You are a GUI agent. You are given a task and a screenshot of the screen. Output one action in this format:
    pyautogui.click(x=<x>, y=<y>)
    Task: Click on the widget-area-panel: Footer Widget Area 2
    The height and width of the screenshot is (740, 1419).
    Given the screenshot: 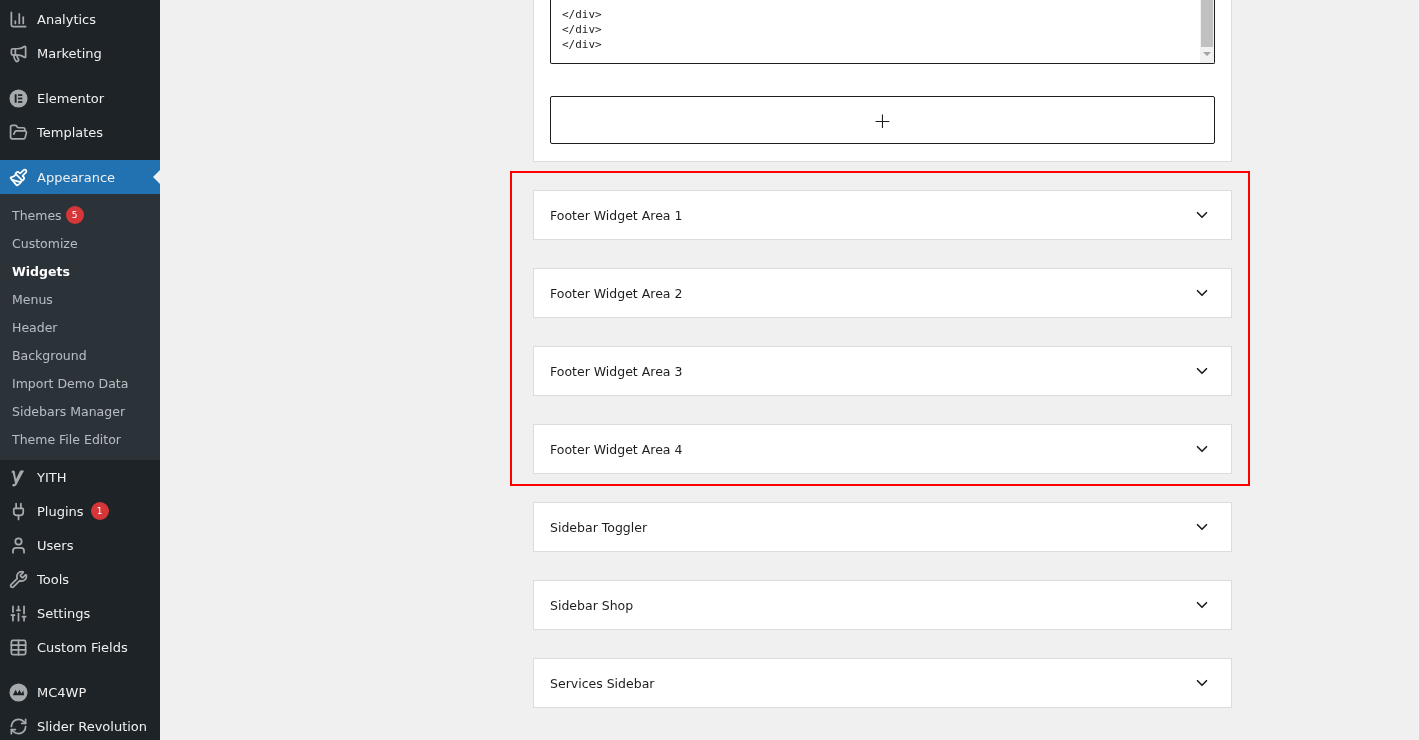 What is the action you would take?
    pyautogui.click(x=882, y=293)
    